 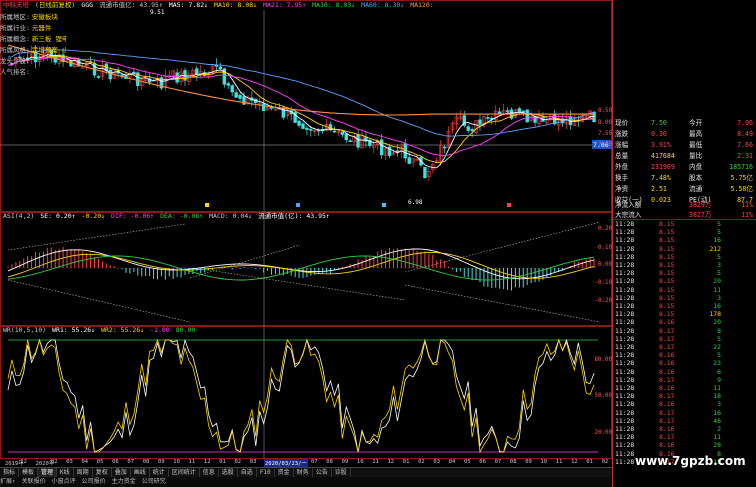 What do you see at coordinates (685, 322) in the screenshot?
I see `tick-row: 11:28 8.16 20` at bounding box center [685, 322].